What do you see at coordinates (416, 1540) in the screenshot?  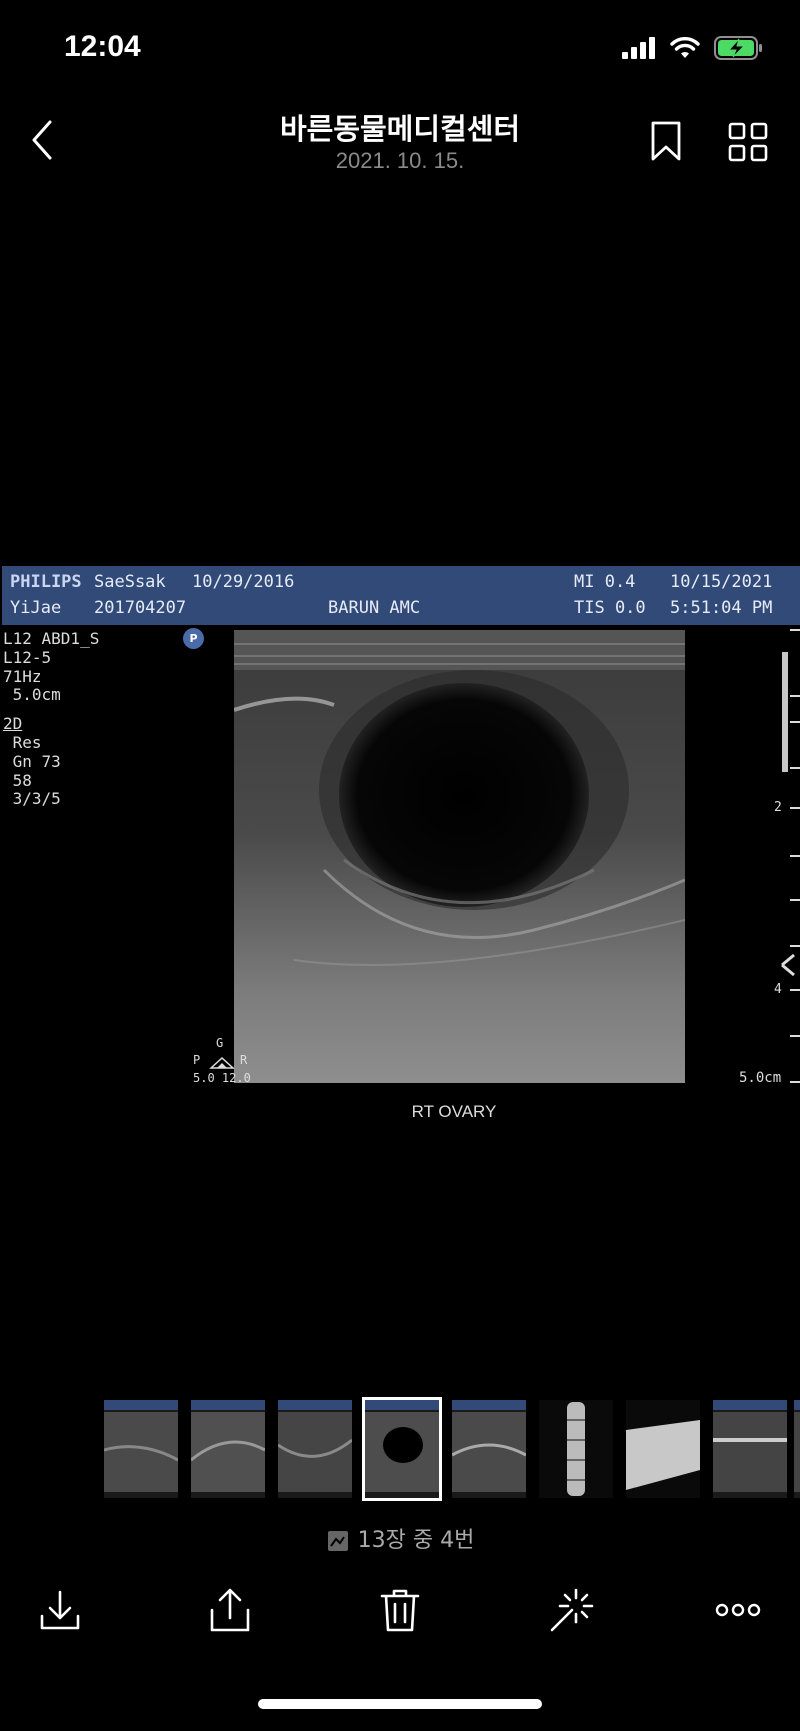 I see `image-counter-text: 13장 중 4번` at bounding box center [416, 1540].